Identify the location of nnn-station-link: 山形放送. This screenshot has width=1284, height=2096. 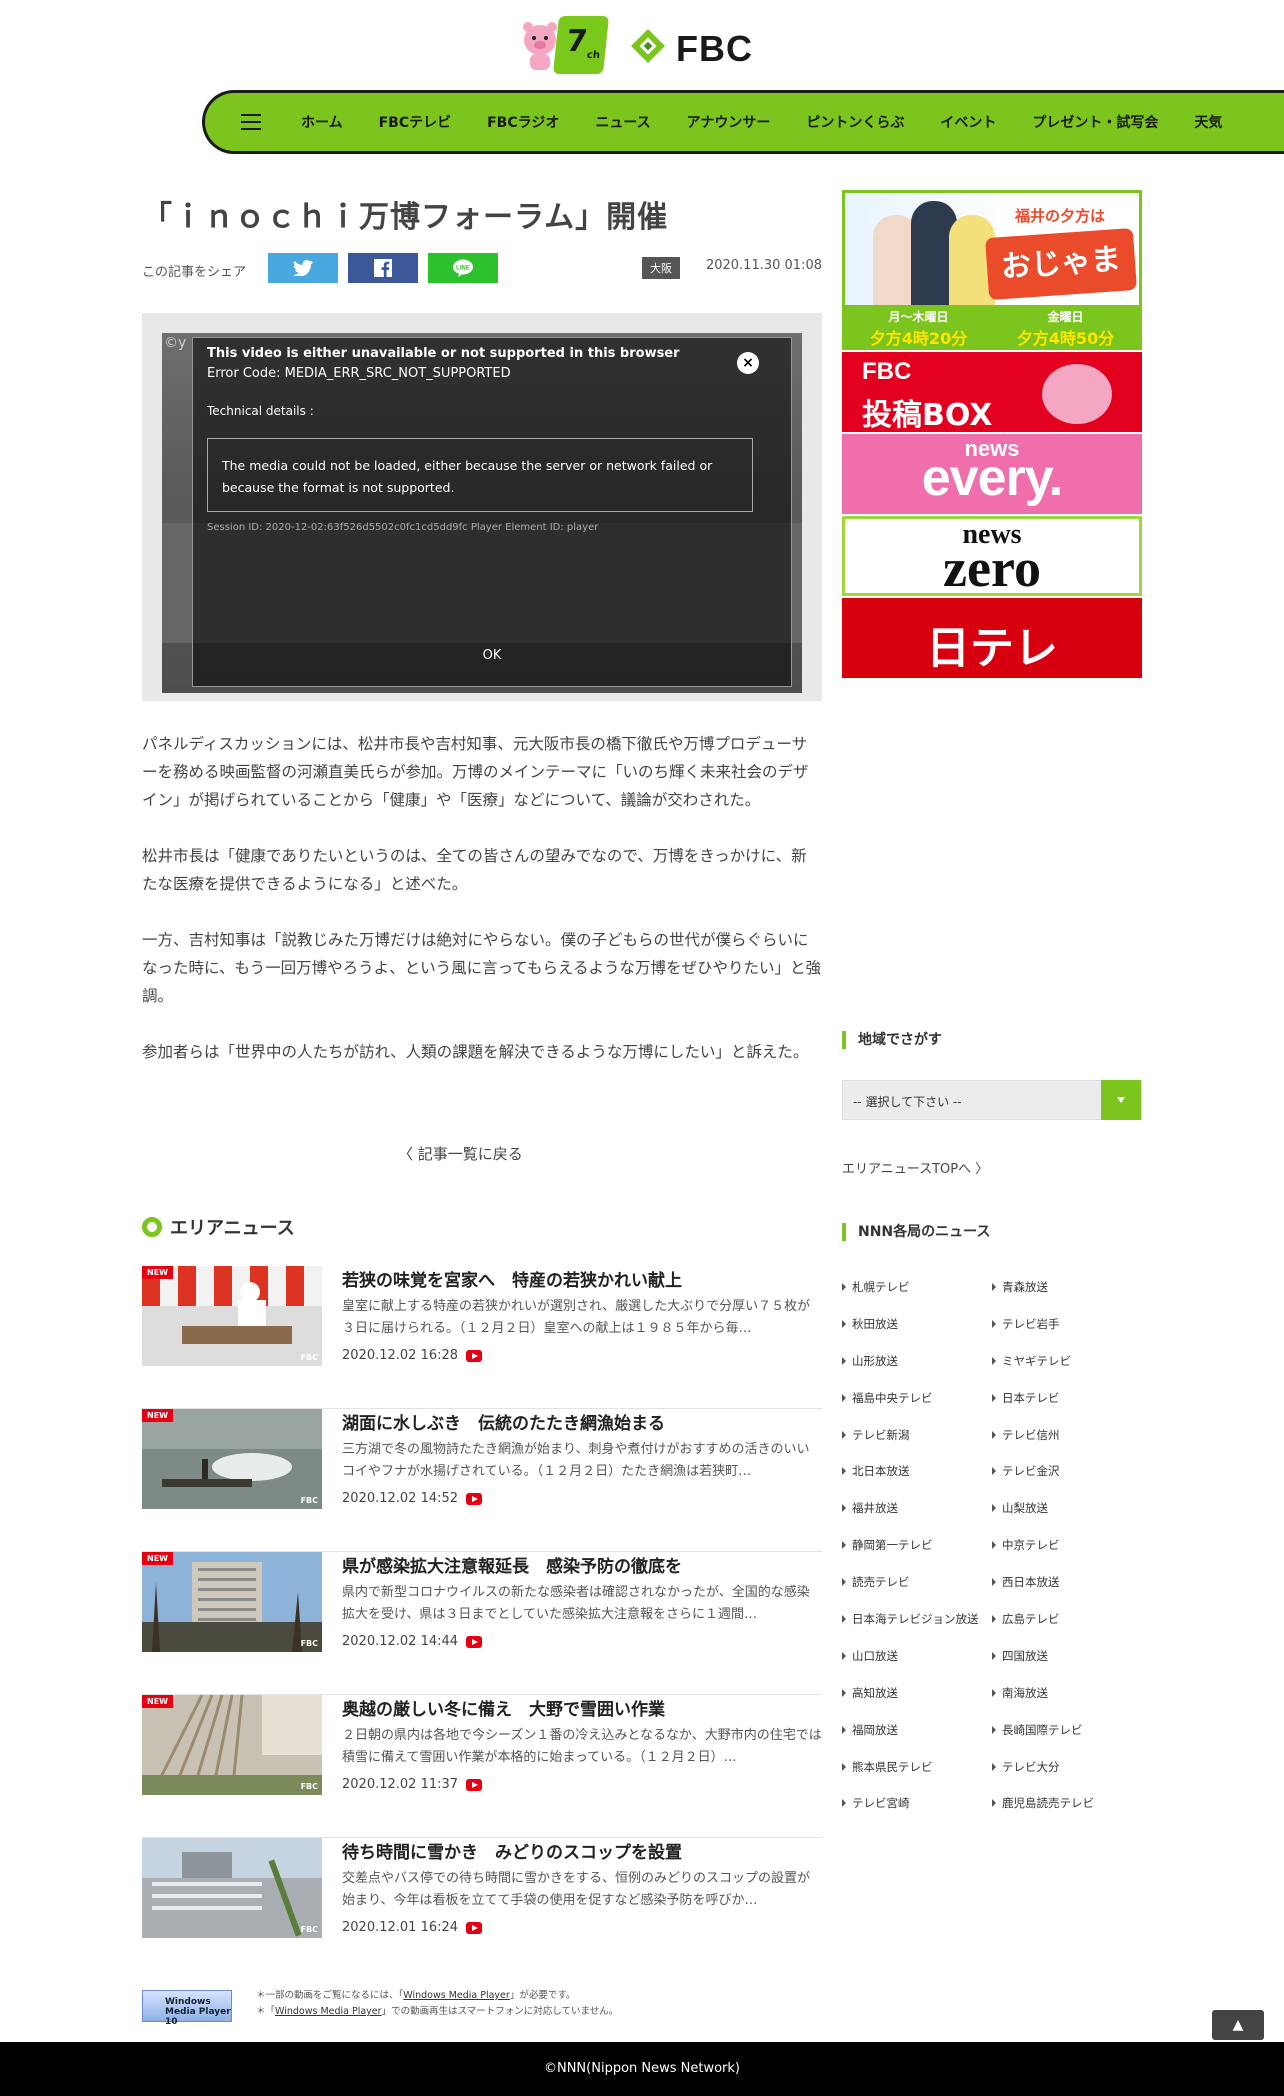
(917, 1361).